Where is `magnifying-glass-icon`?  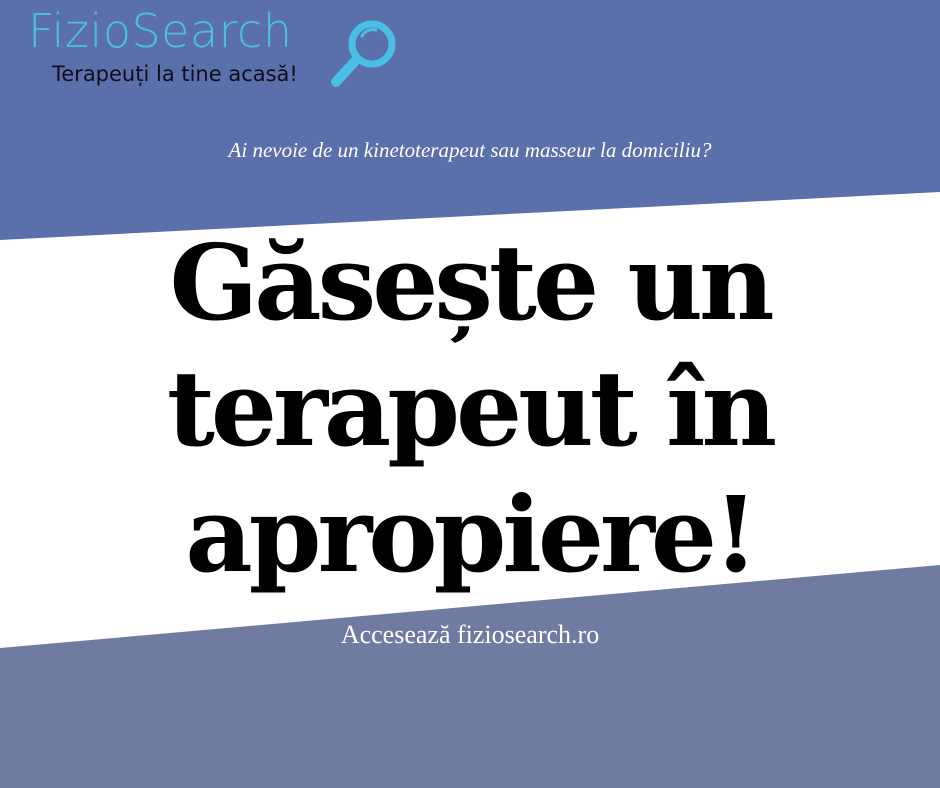 magnifying-glass-icon is located at coordinates (363, 53).